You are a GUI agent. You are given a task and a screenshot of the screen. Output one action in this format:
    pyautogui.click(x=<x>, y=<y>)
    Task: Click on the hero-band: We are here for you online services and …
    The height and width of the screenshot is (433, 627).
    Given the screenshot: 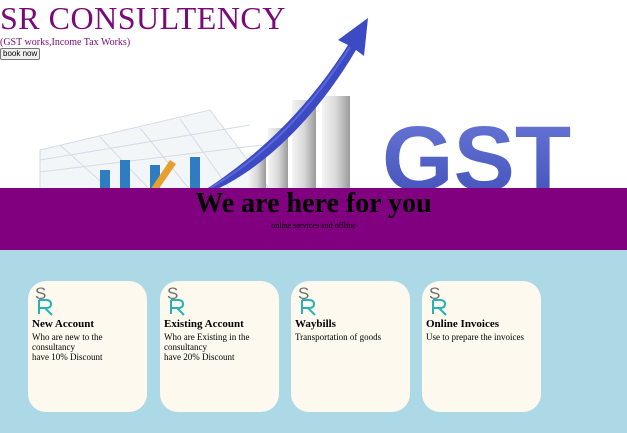 What is the action you would take?
    pyautogui.click(x=313, y=219)
    